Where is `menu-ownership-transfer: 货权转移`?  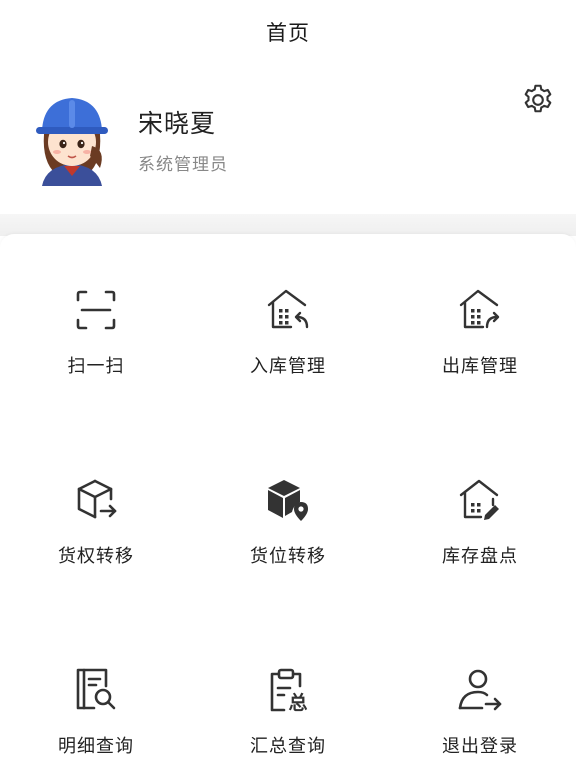 menu-ownership-transfer: 货权转移 is located at coordinates (96, 536).